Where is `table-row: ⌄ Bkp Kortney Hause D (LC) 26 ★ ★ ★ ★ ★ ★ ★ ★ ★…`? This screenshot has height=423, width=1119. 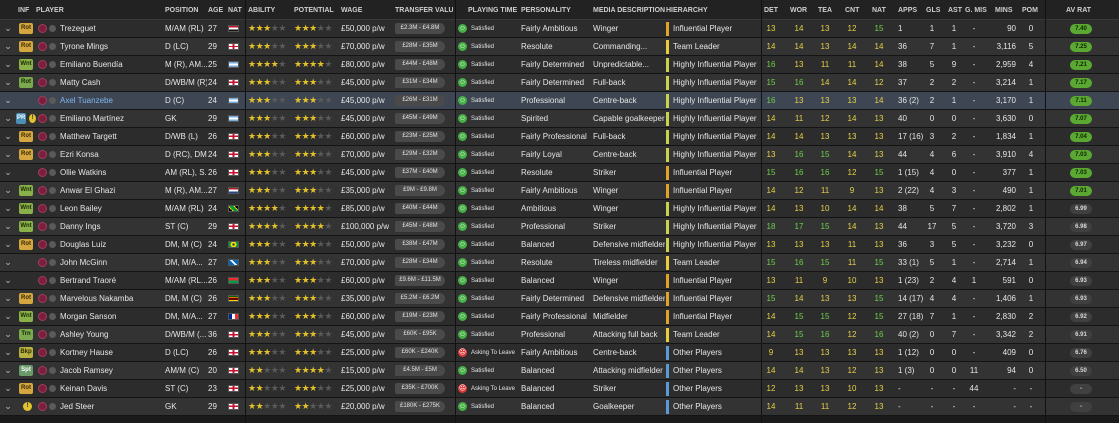
table-row: ⌄ Bkp Kortney Hause D (LC) 26 ★ ★ ★ ★ ★ ★ ★ ★ ★… is located at coordinates (559, 353).